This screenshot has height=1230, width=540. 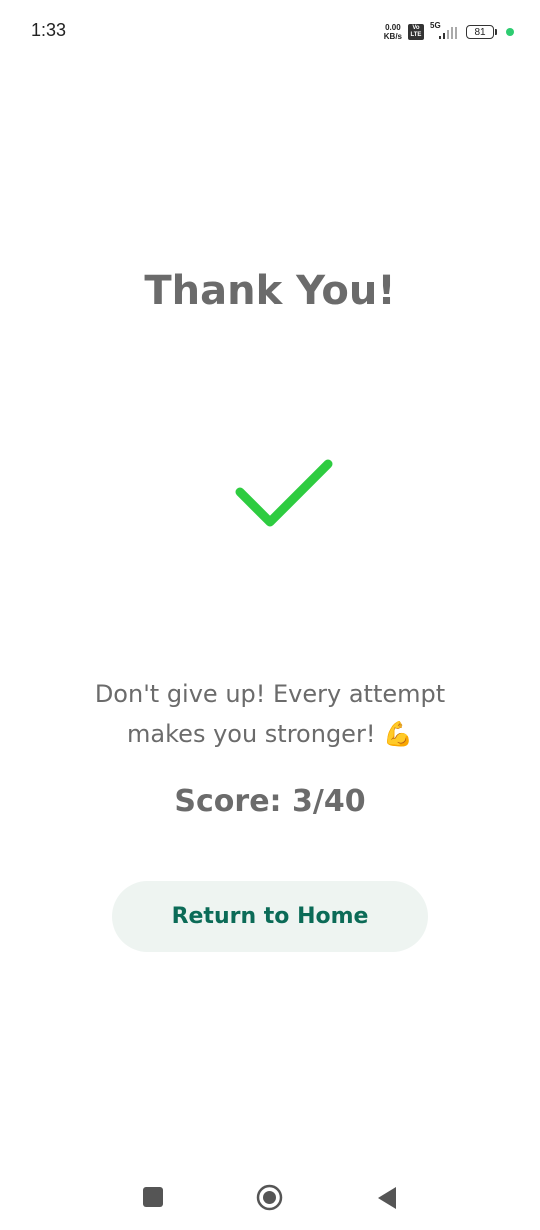 I want to click on status-bar: 1:33 0.00 KB/s Vo LTE 5G 81, so click(x=270, y=32).